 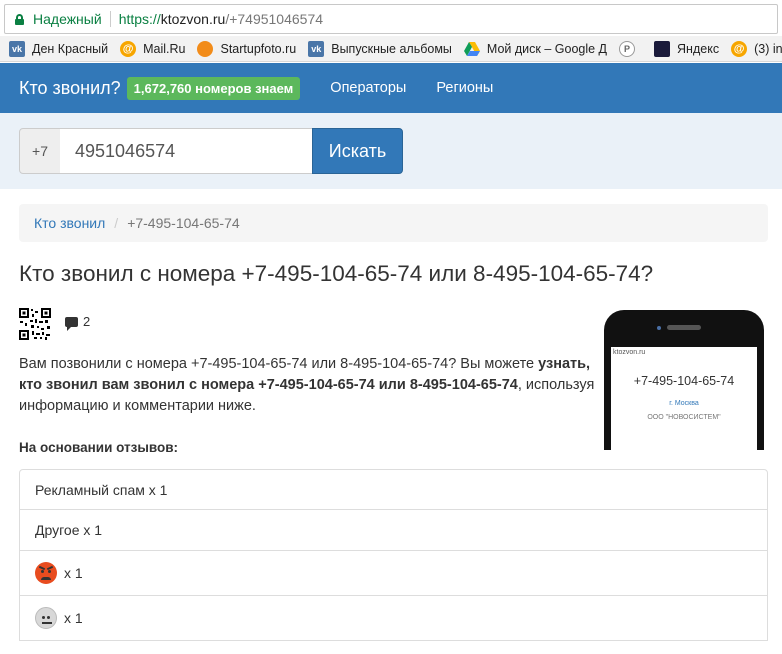 I want to click on bookmark-mailru: @ Mail.Ru, so click(x=153, y=48).